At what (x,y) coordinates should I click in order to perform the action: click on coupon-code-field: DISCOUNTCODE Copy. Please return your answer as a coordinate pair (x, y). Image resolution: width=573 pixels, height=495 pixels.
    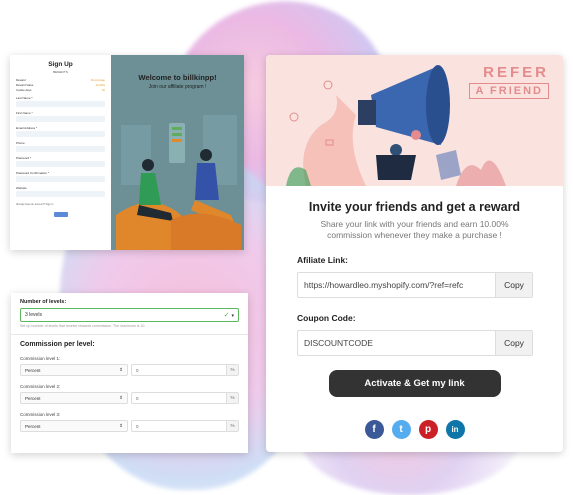
    Looking at the image, I should click on (415, 343).